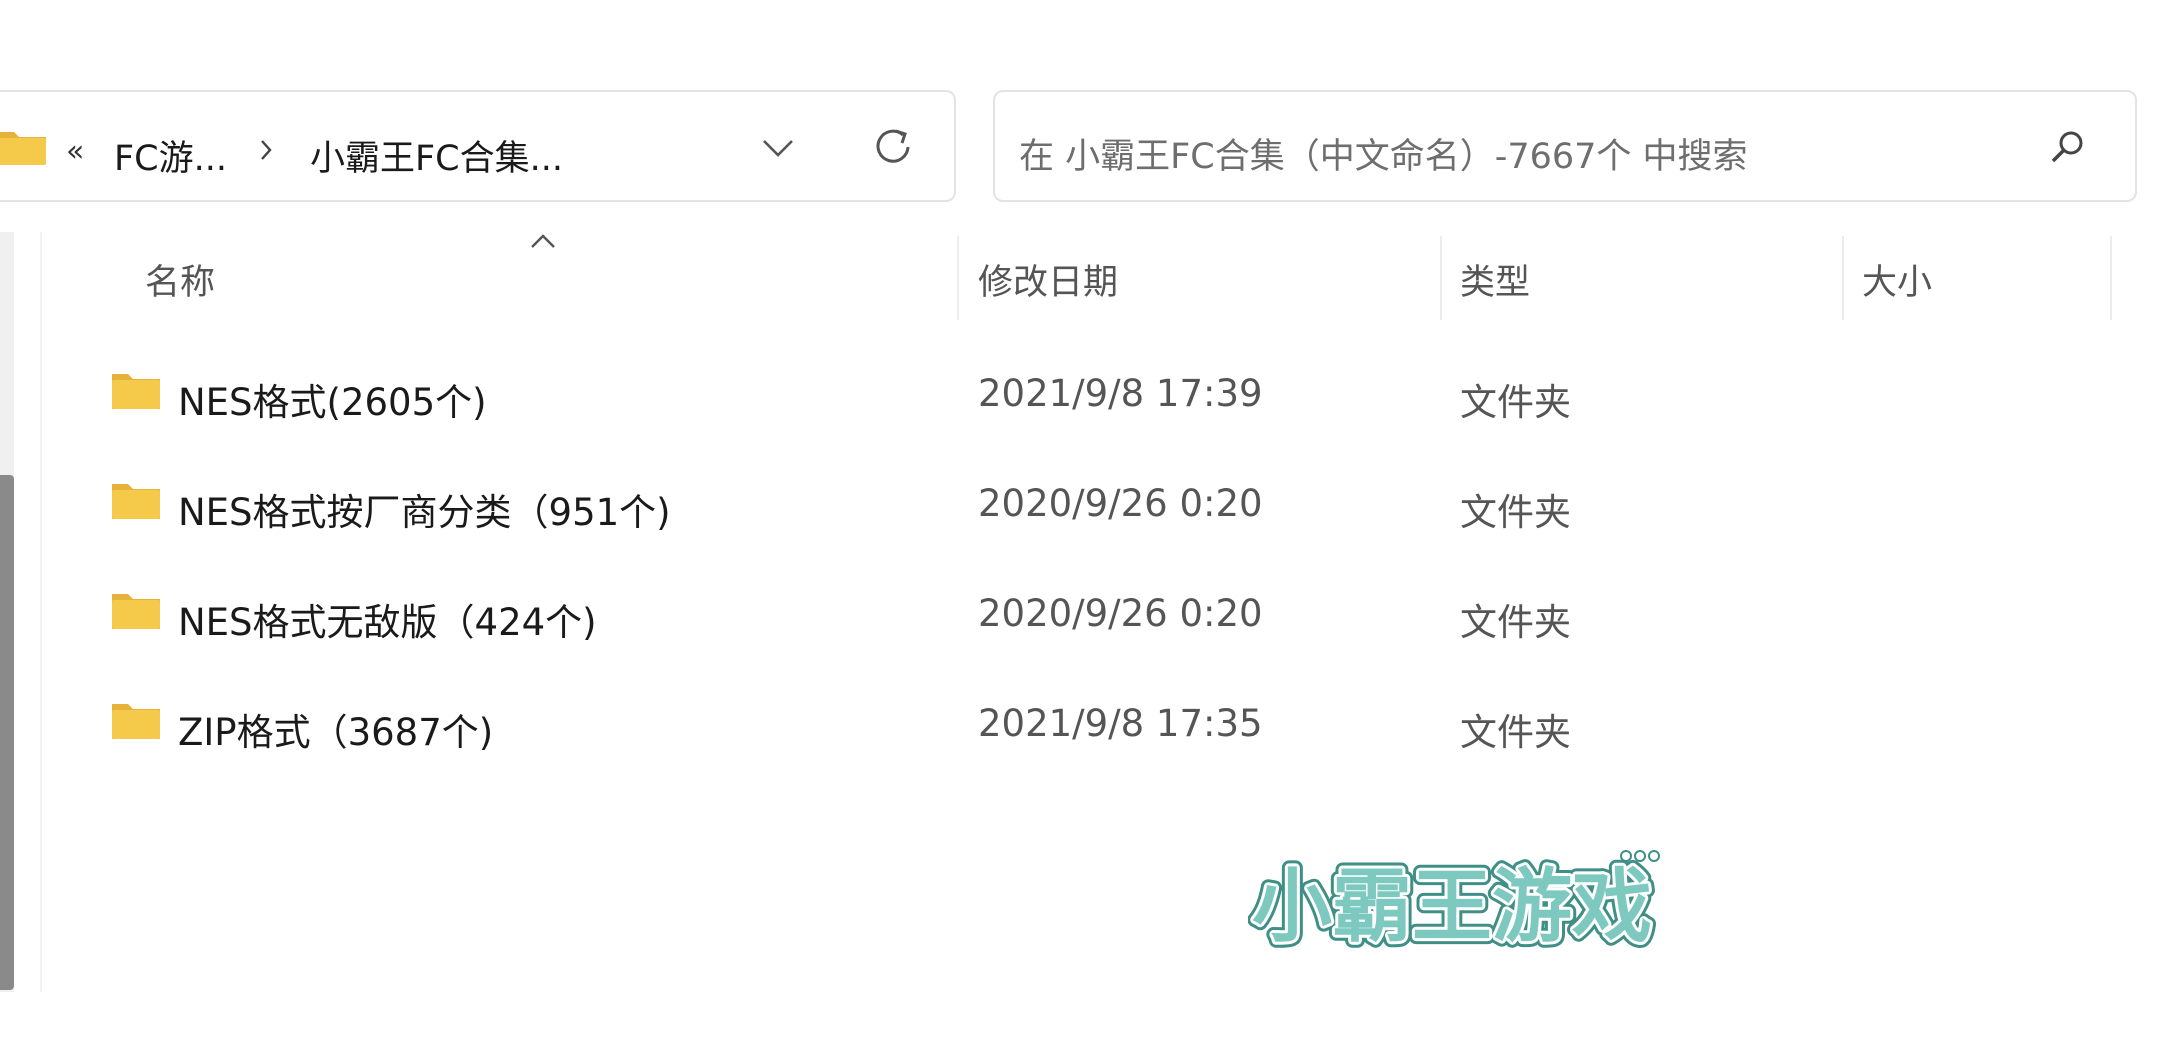  Describe the element at coordinates (387, 622) in the screenshot. I see `file-name: NES格式无敌版（424个)` at that location.